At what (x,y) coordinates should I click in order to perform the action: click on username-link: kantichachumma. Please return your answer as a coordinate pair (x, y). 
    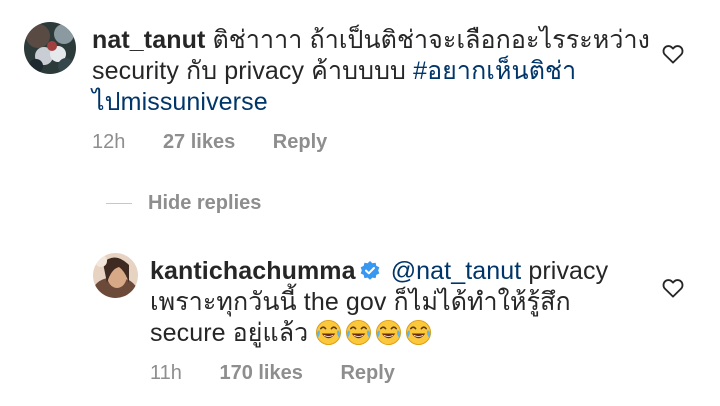
    Looking at the image, I should click on (253, 271).